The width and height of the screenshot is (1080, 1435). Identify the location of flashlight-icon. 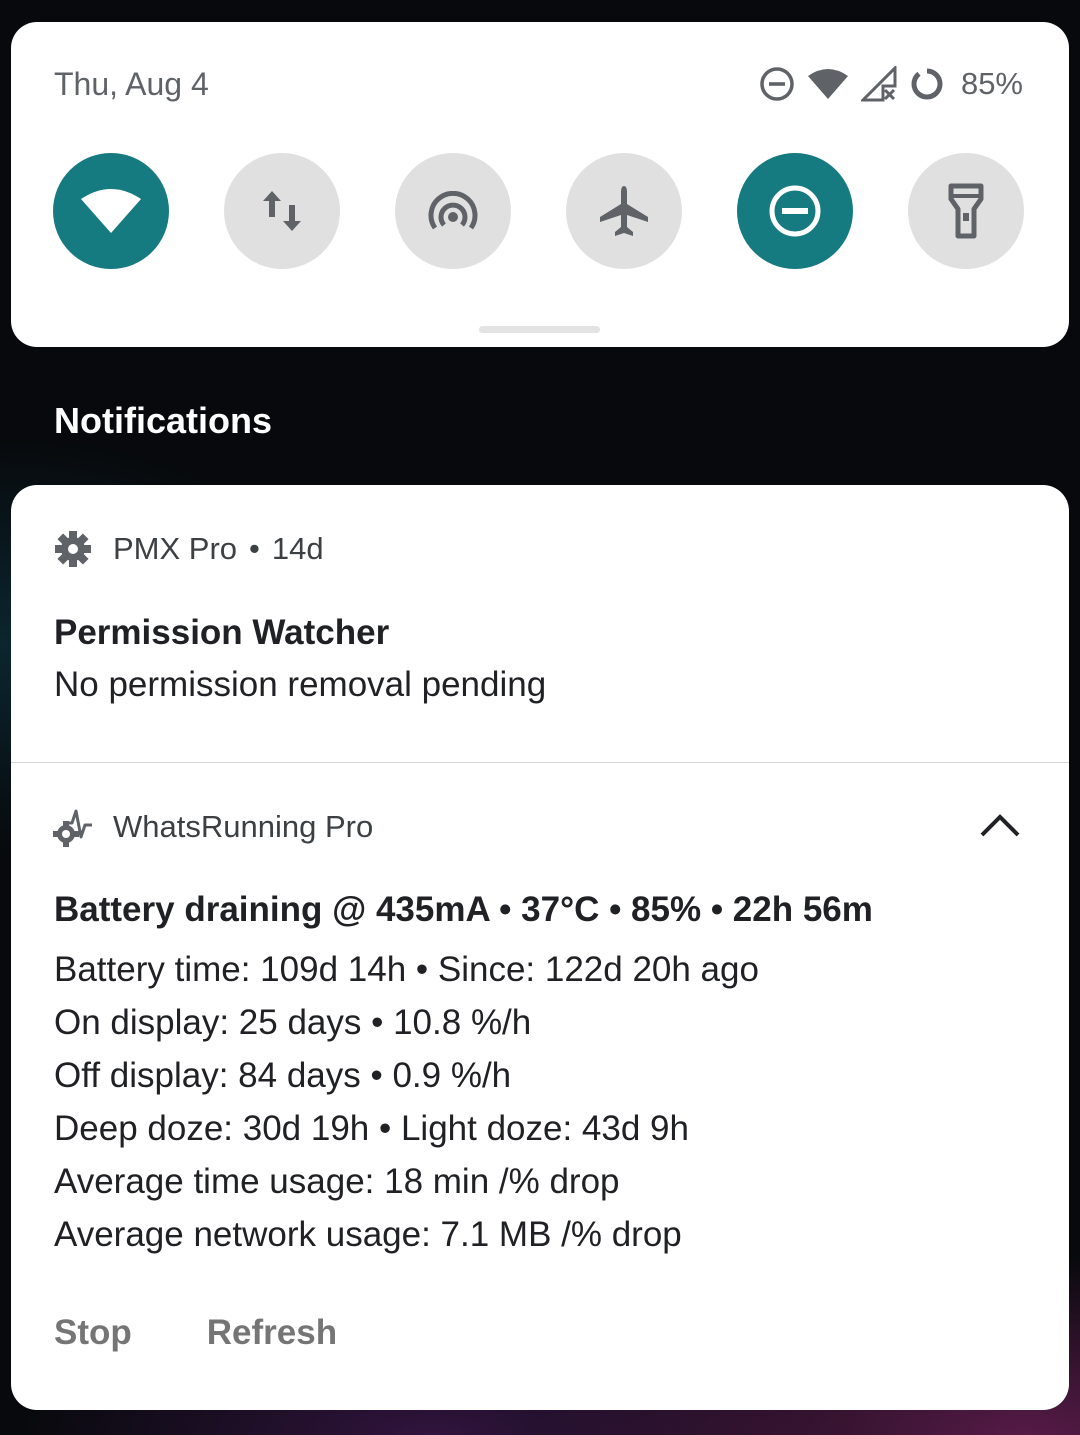
(966, 211).